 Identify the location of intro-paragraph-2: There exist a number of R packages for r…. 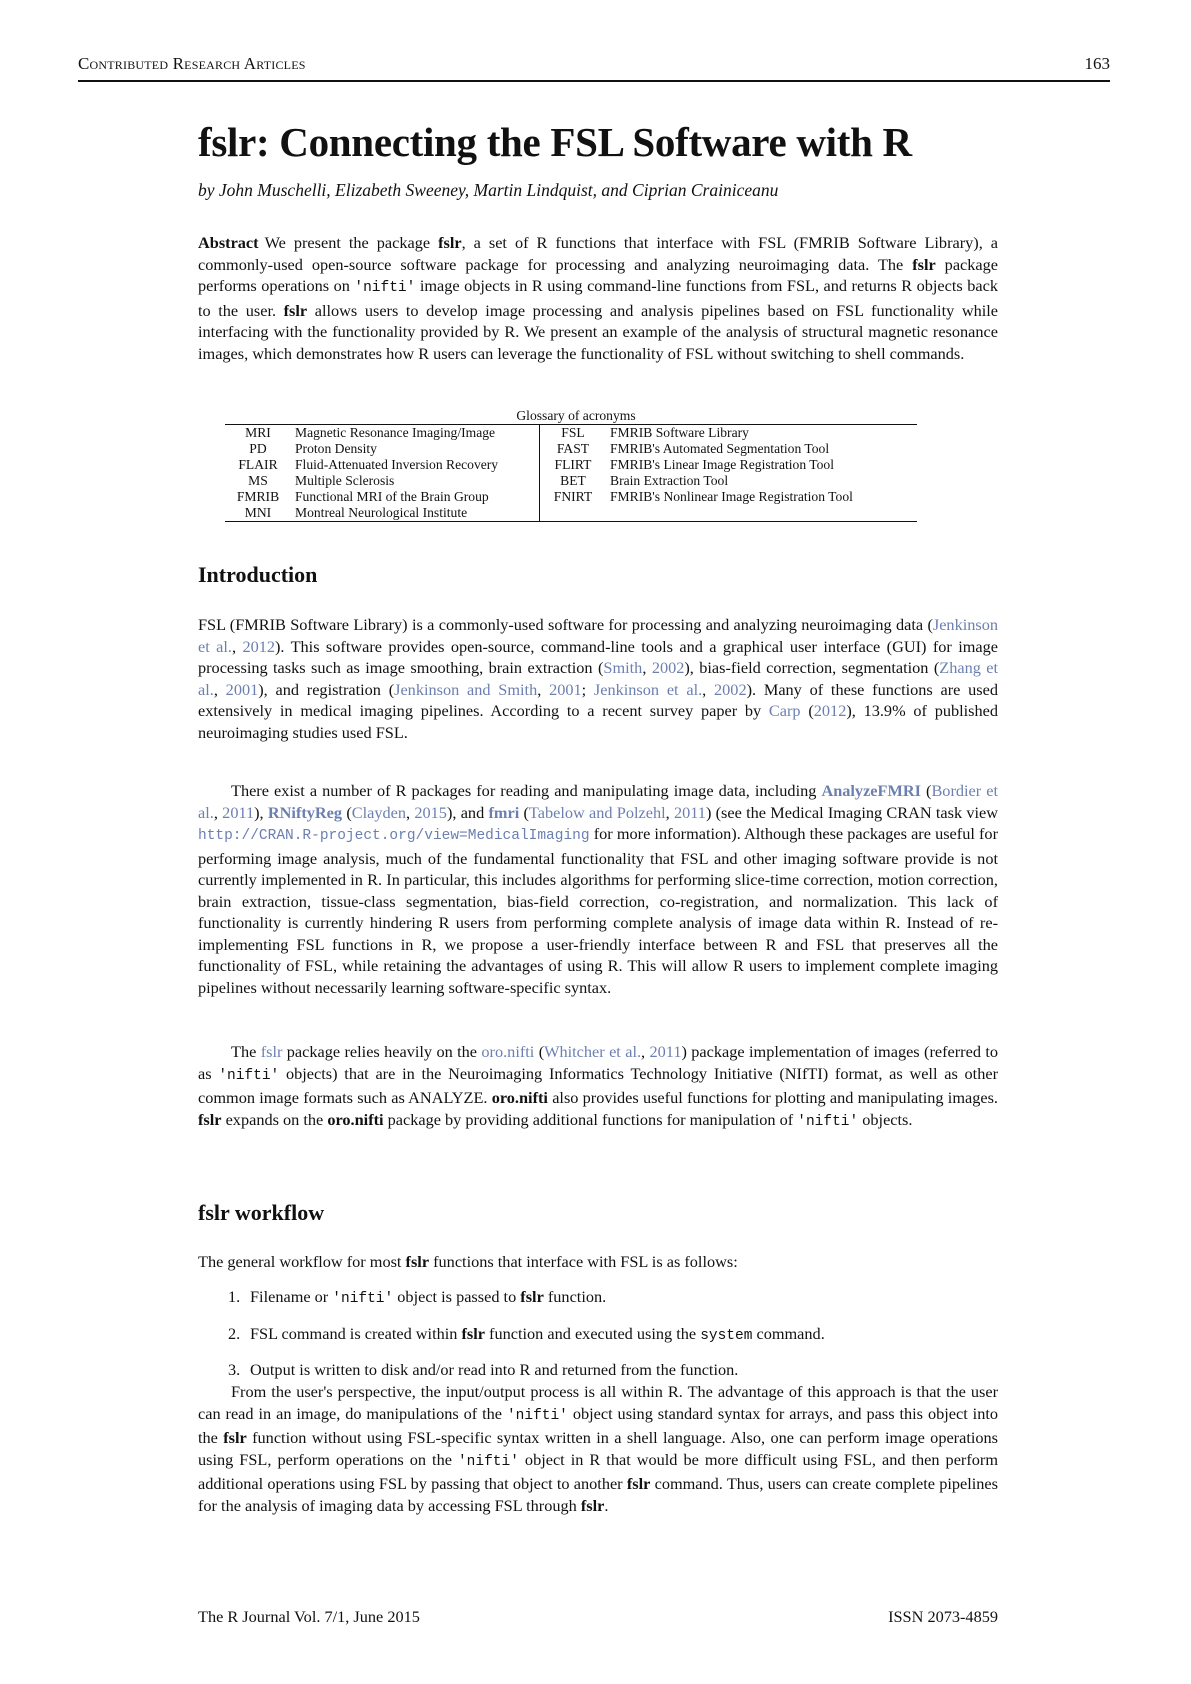
(598, 889).